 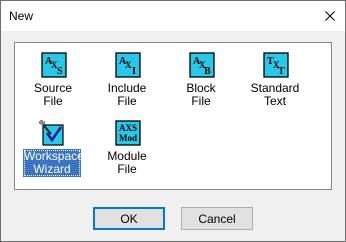 I want to click on workspace-wizard-item: Workspace Wizard, so click(x=52, y=146).